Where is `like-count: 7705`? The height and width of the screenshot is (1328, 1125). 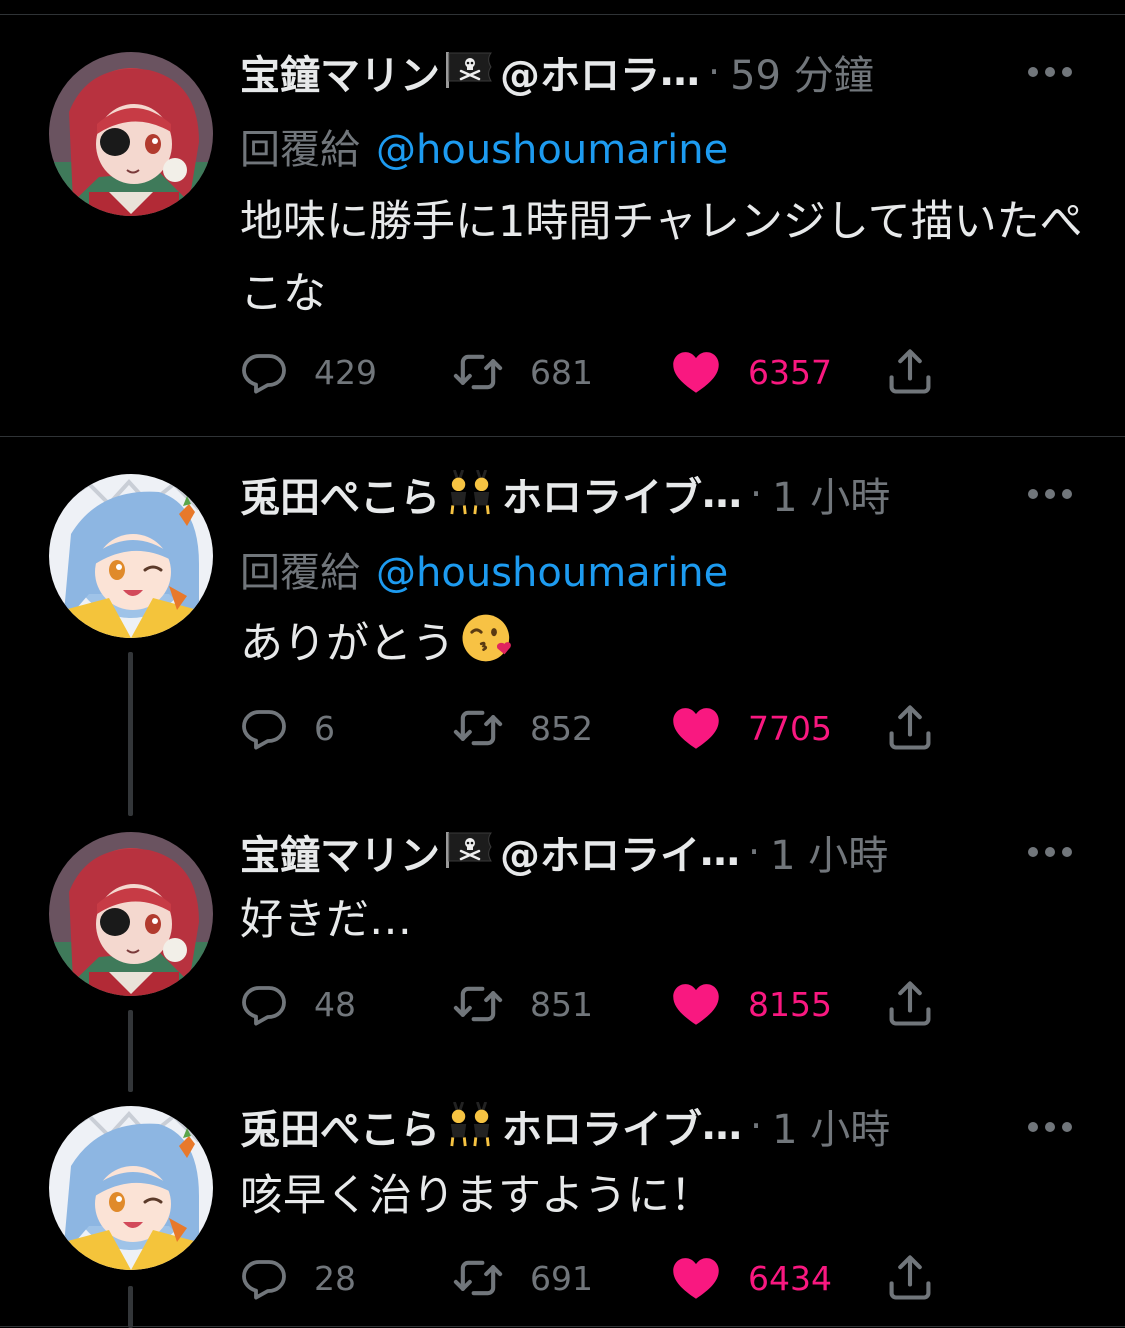 like-count: 7705 is located at coordinates (790, 728).